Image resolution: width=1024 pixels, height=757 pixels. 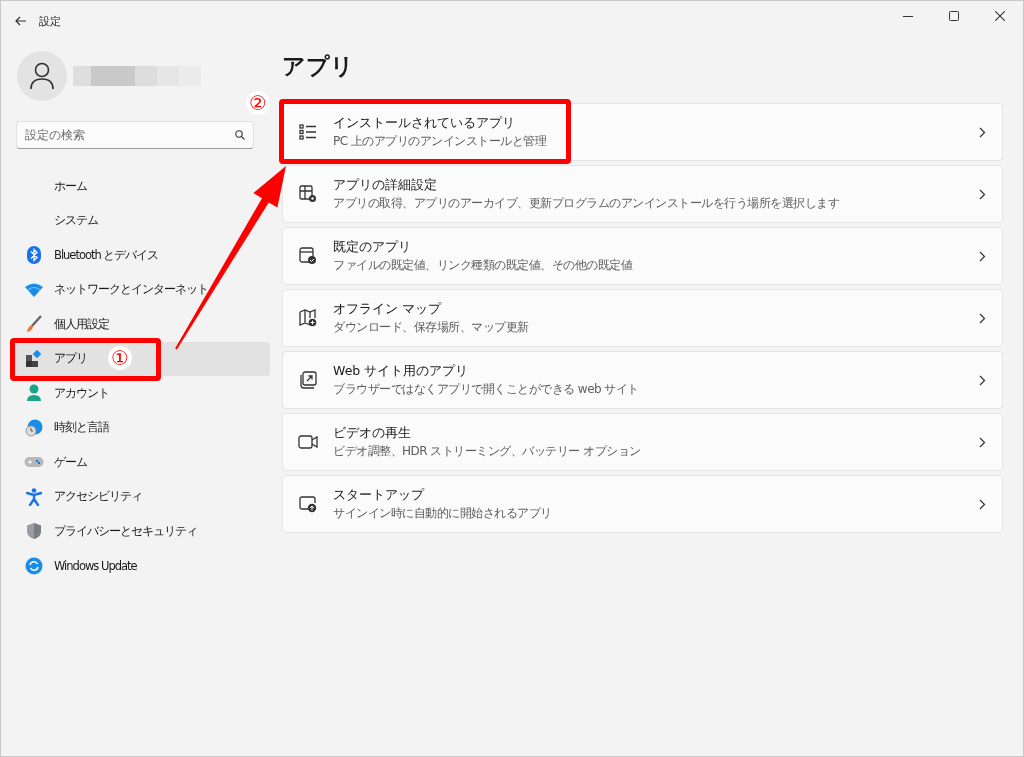 What do you see at coordinates (424, 123) in the screenshot?
I see `card-title: インストールされているアプリ` at bounding box center [424, 123].